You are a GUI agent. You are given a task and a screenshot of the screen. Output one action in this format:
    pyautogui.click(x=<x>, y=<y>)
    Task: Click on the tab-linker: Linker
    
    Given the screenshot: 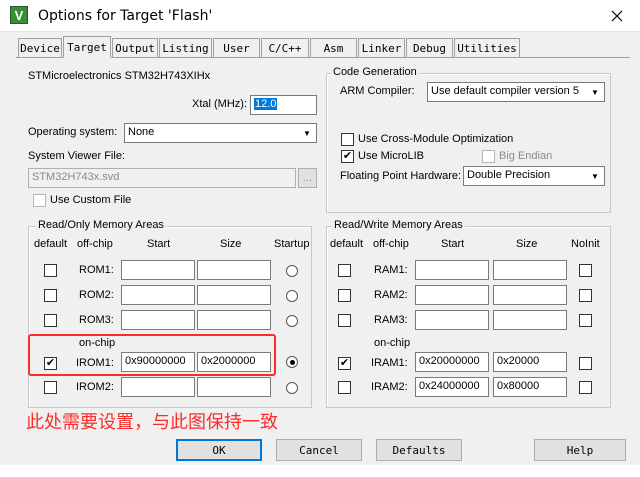 What is the action you would take?
    pyautogui.click(x=381, y=47)
    